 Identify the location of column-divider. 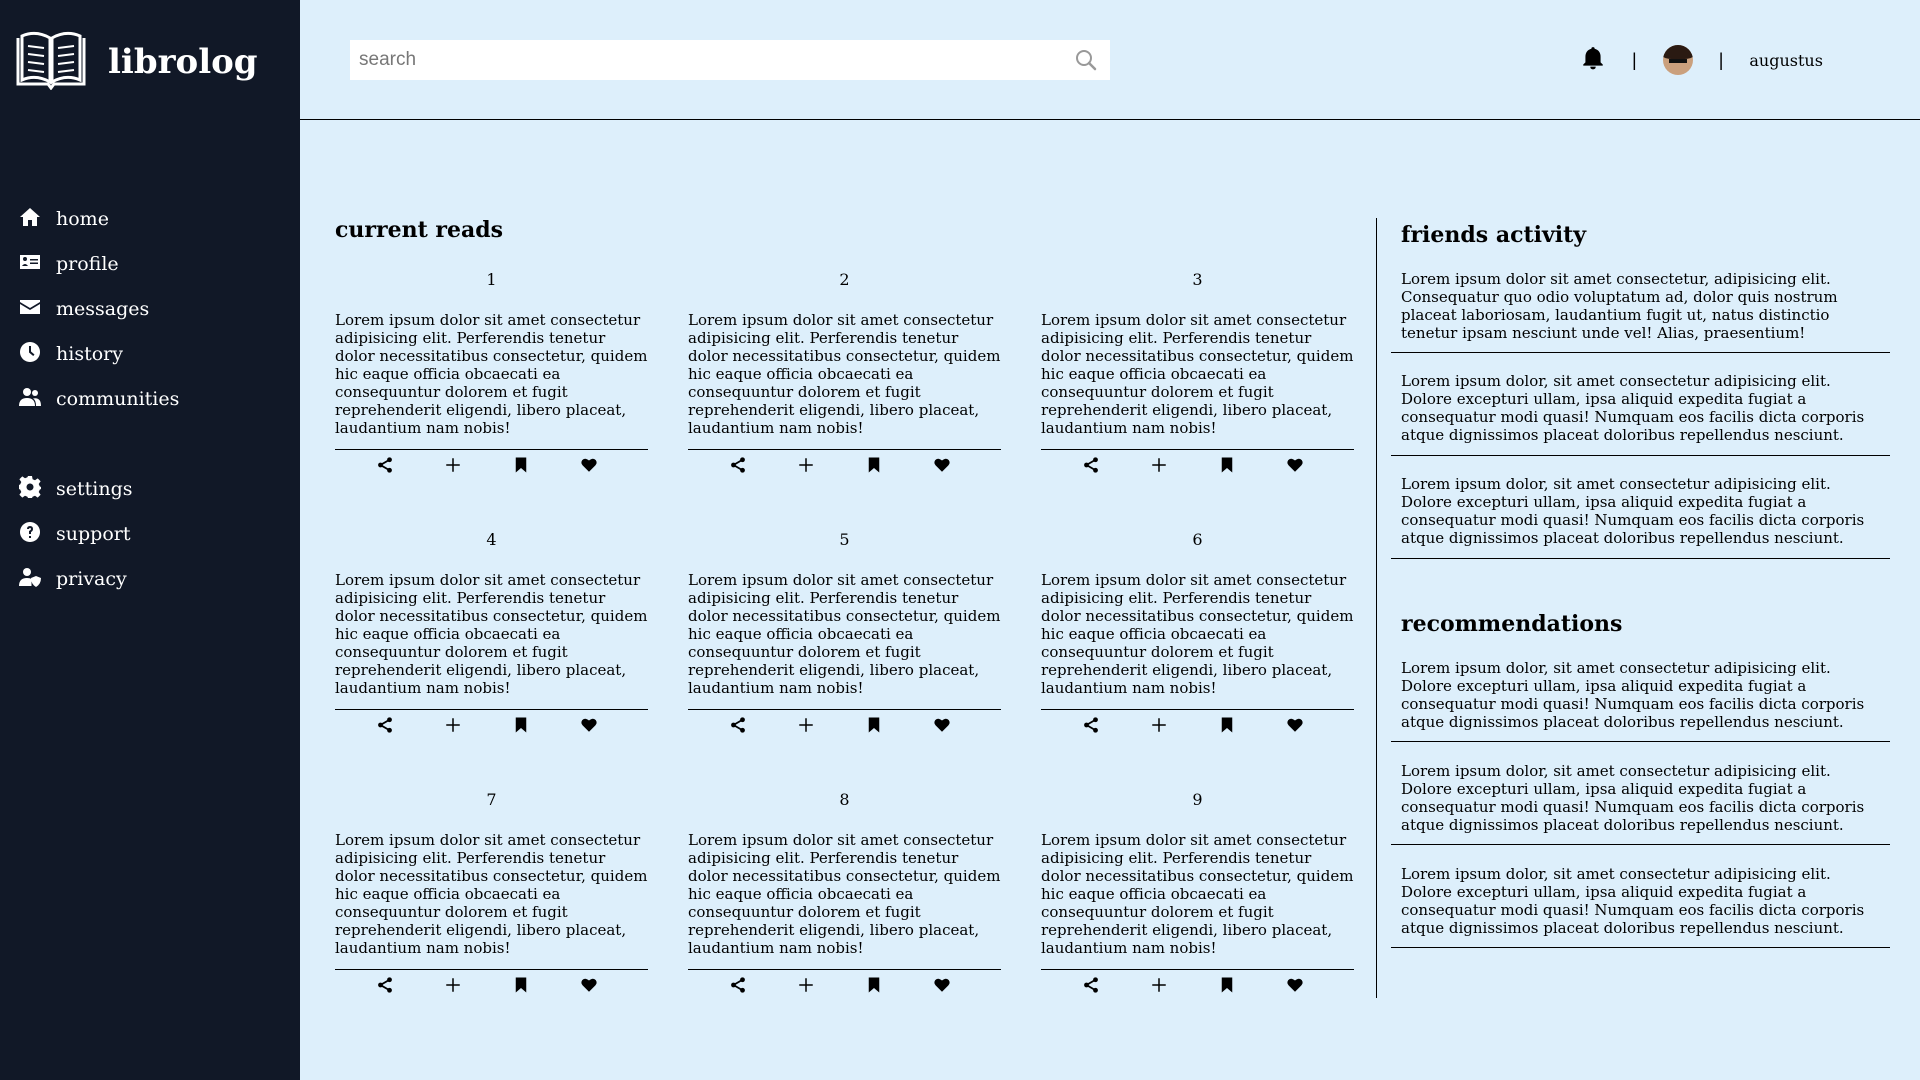
(1376, 608).